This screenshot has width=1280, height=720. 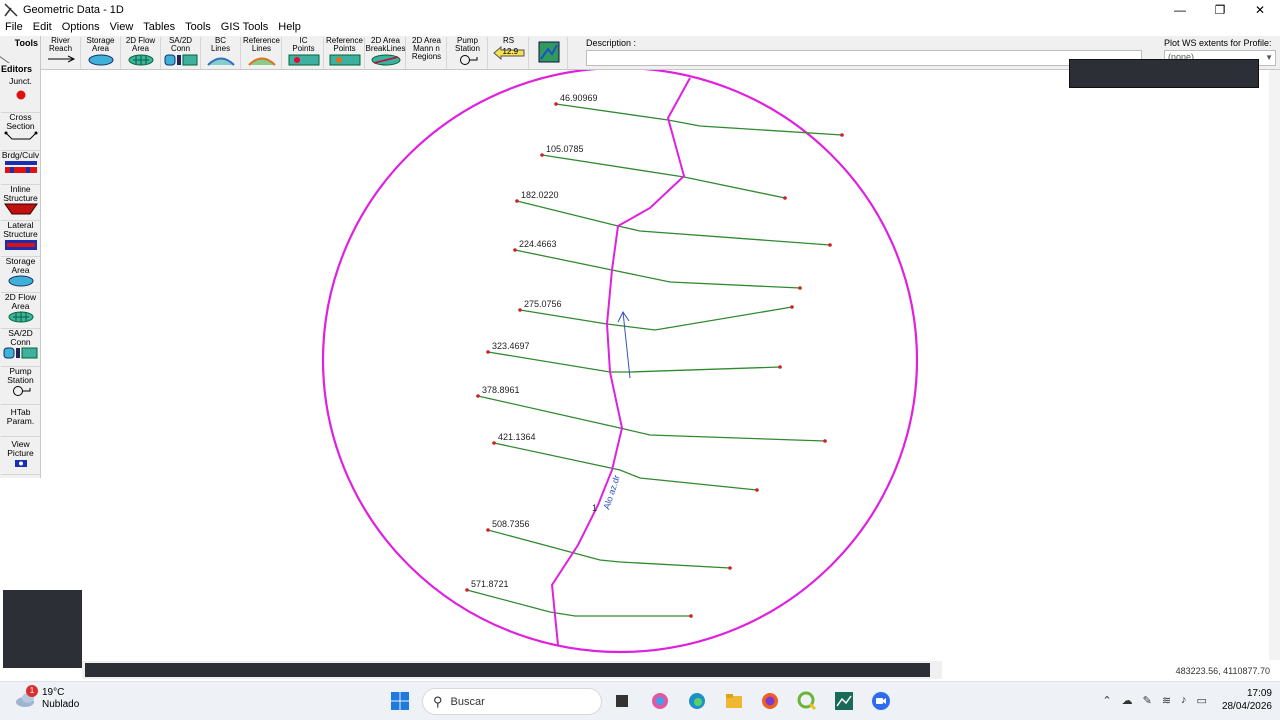 What do you see at coordinates (159, 27) in the screenshot?
I see `menu-tables: Tables` at bounding box center [159, 27].